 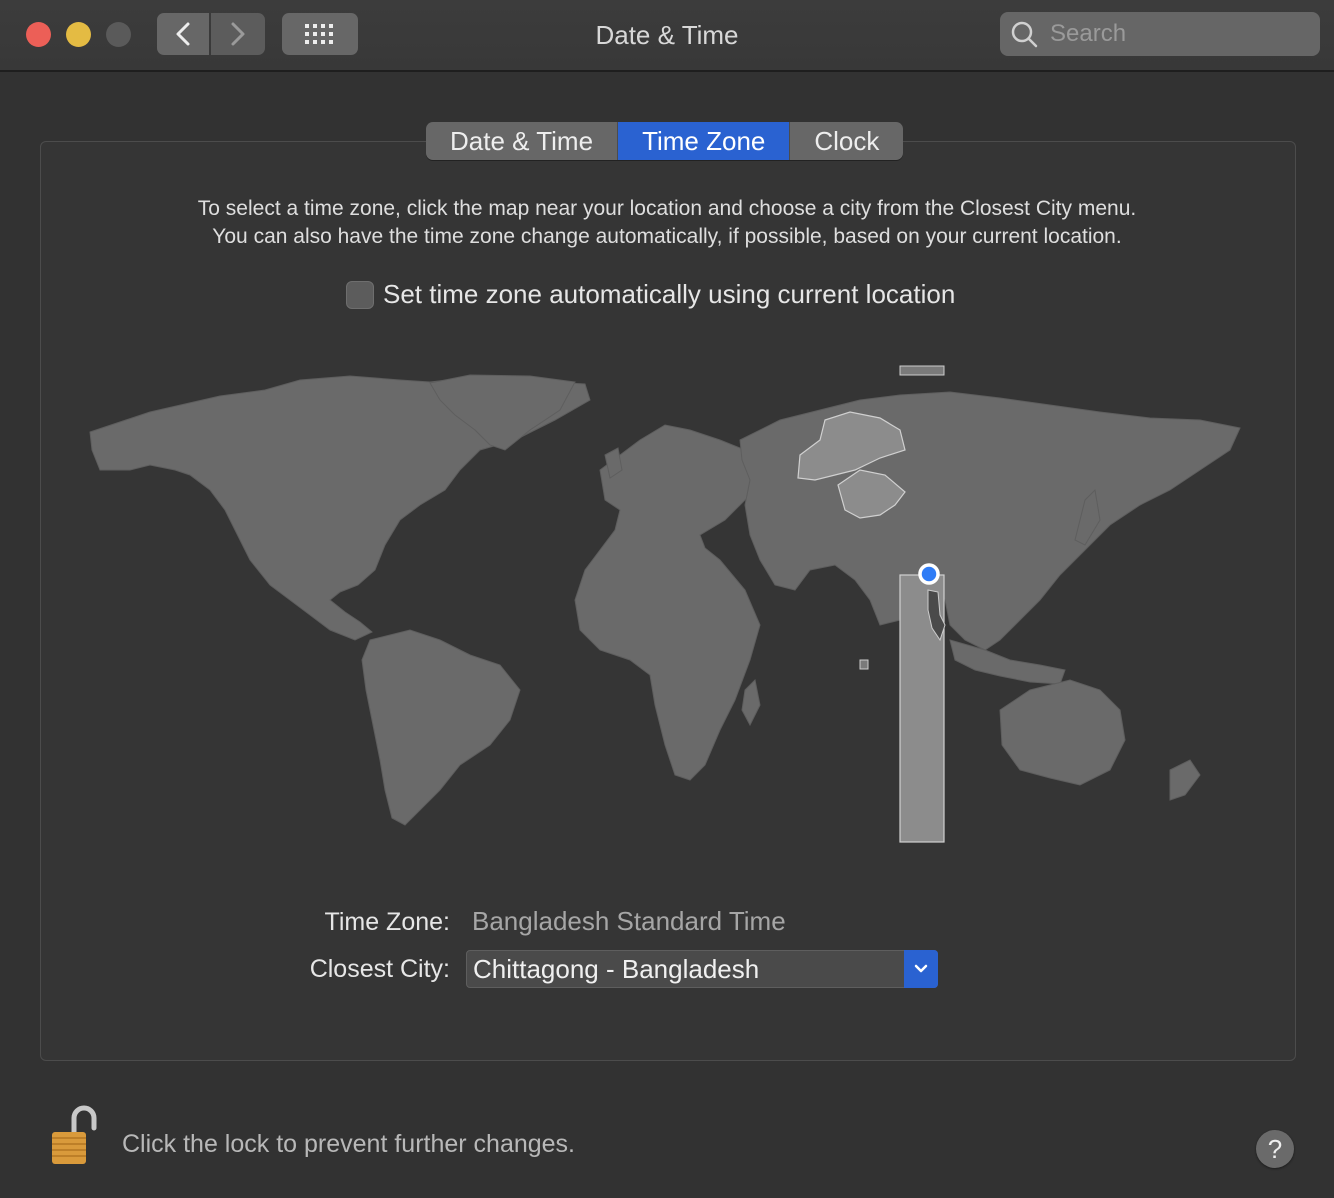 I want to click on time-zone-value: Bangladesh Standard Time, so click(x=629, y=921).